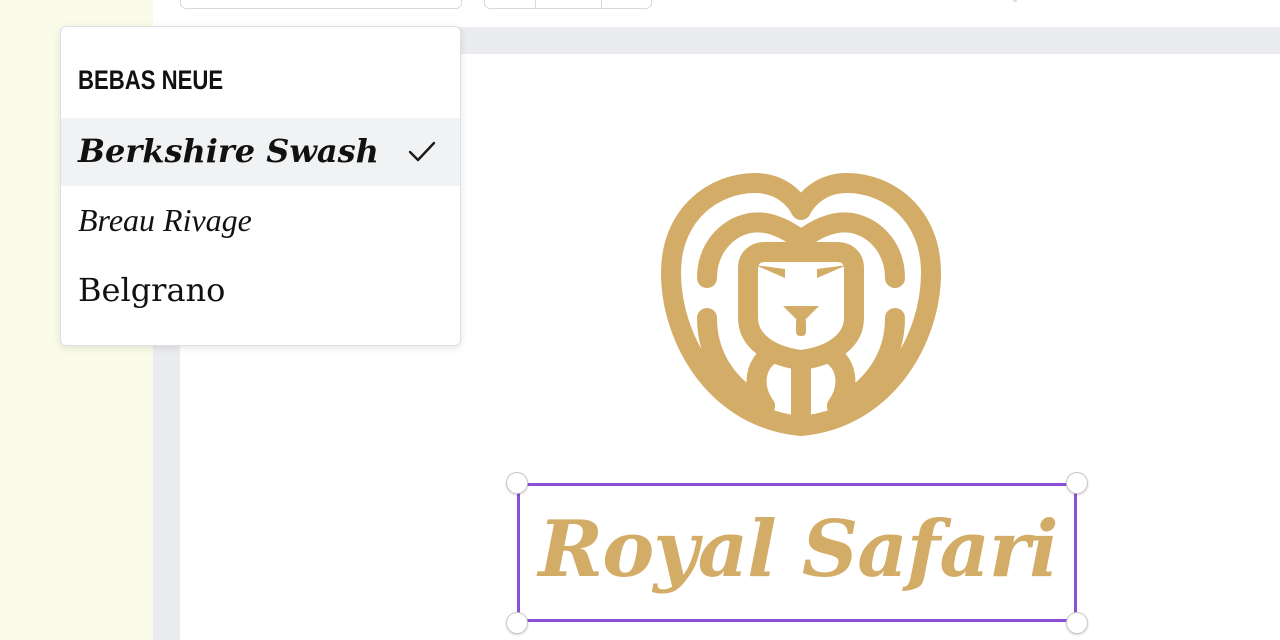 The width and height of the screenshot is (1280, 640). I want to click on text-selection-box, so click(797, 552).